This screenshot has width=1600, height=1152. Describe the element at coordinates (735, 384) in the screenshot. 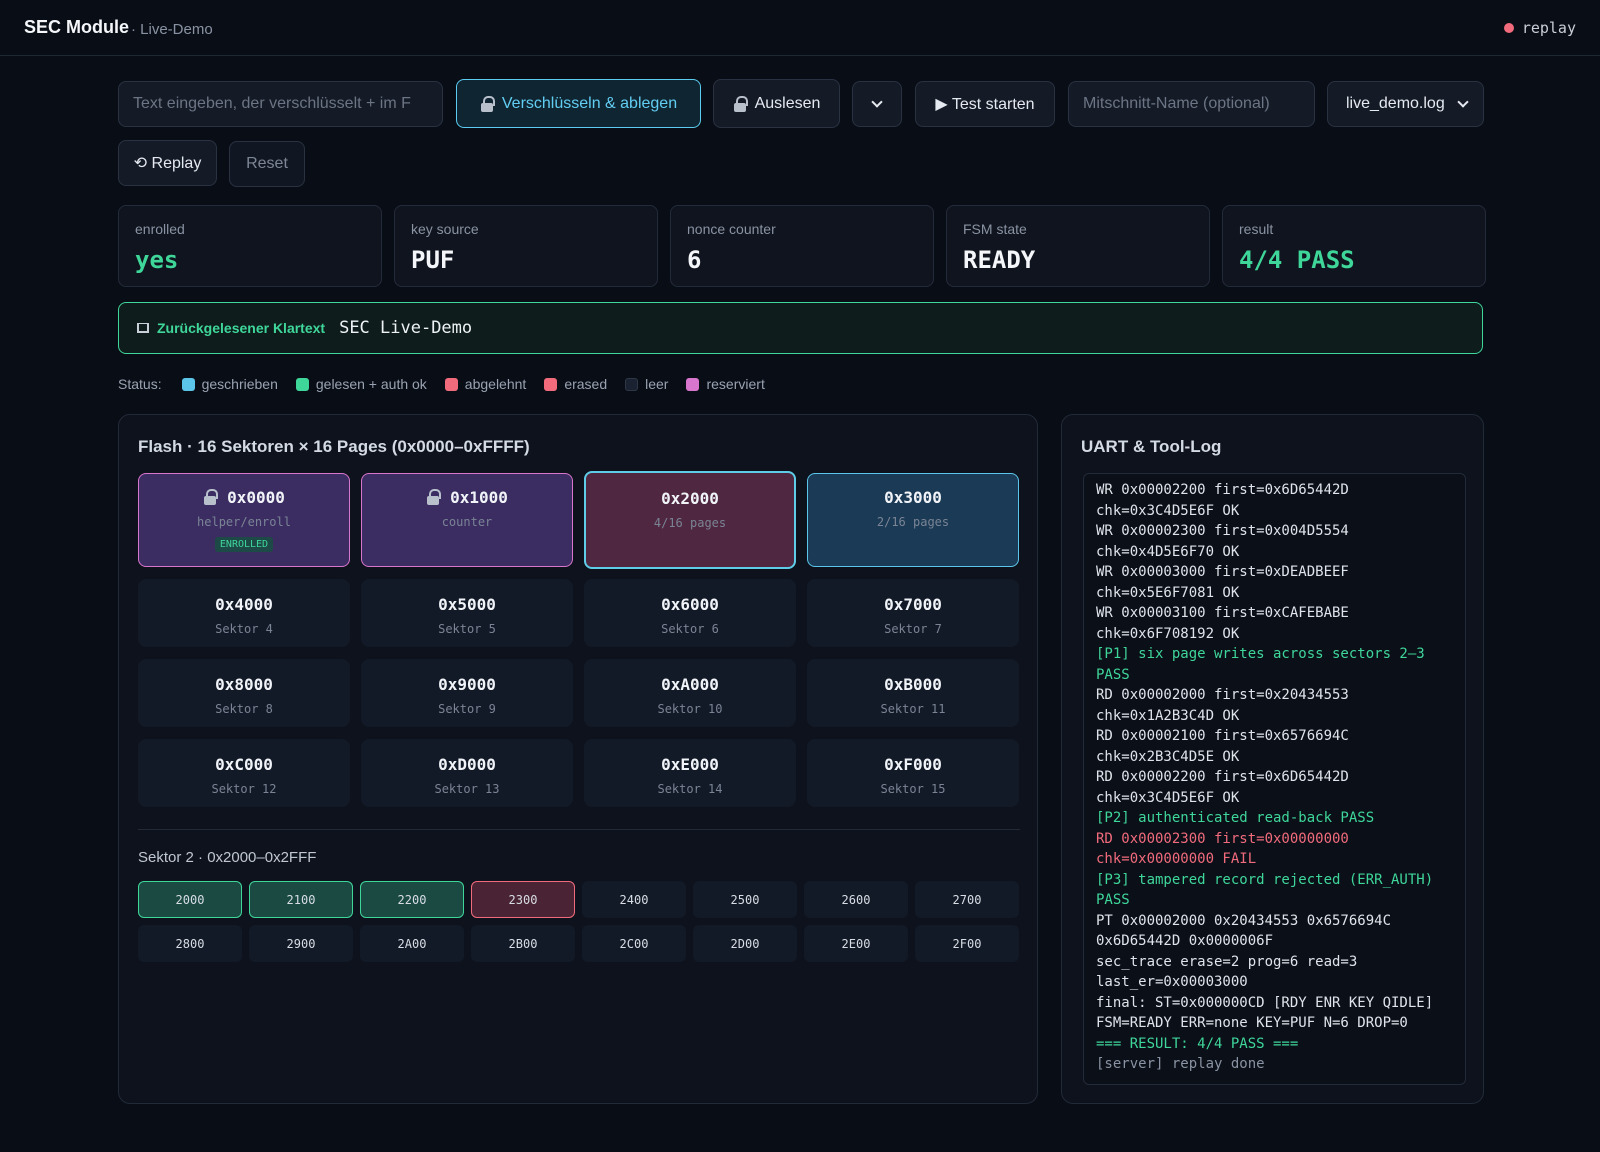

I see `legend-label: reserviert` at that location.